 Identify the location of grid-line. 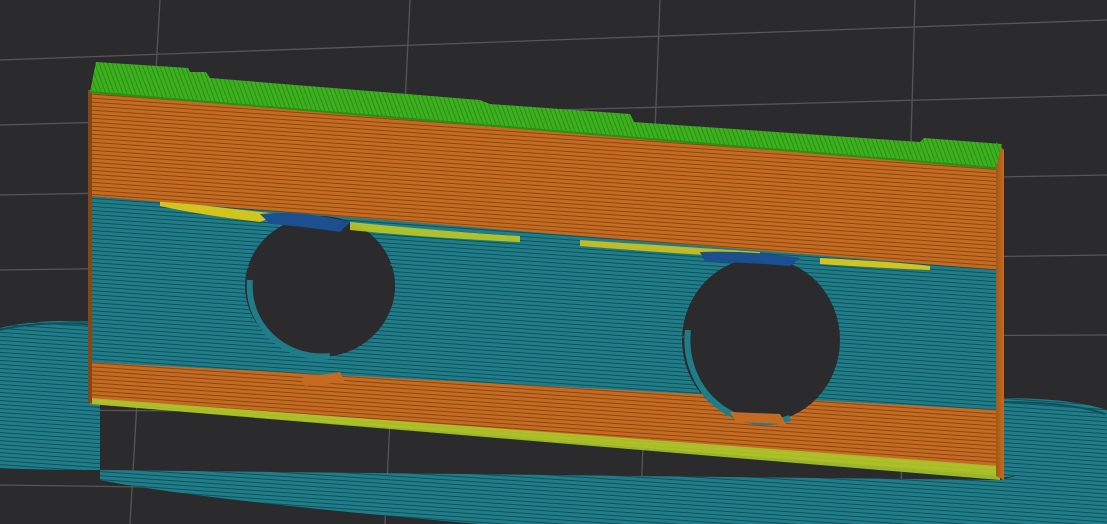
(553, 40).